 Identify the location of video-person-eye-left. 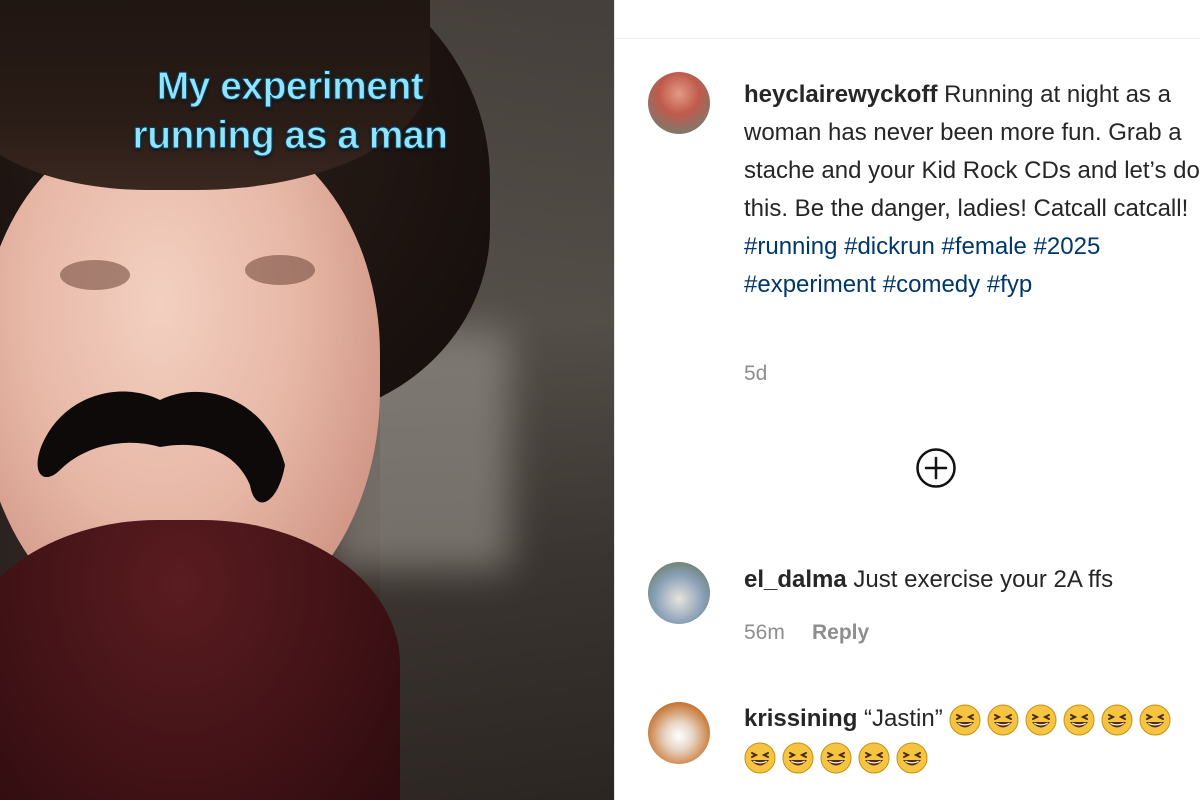
(95, 275).